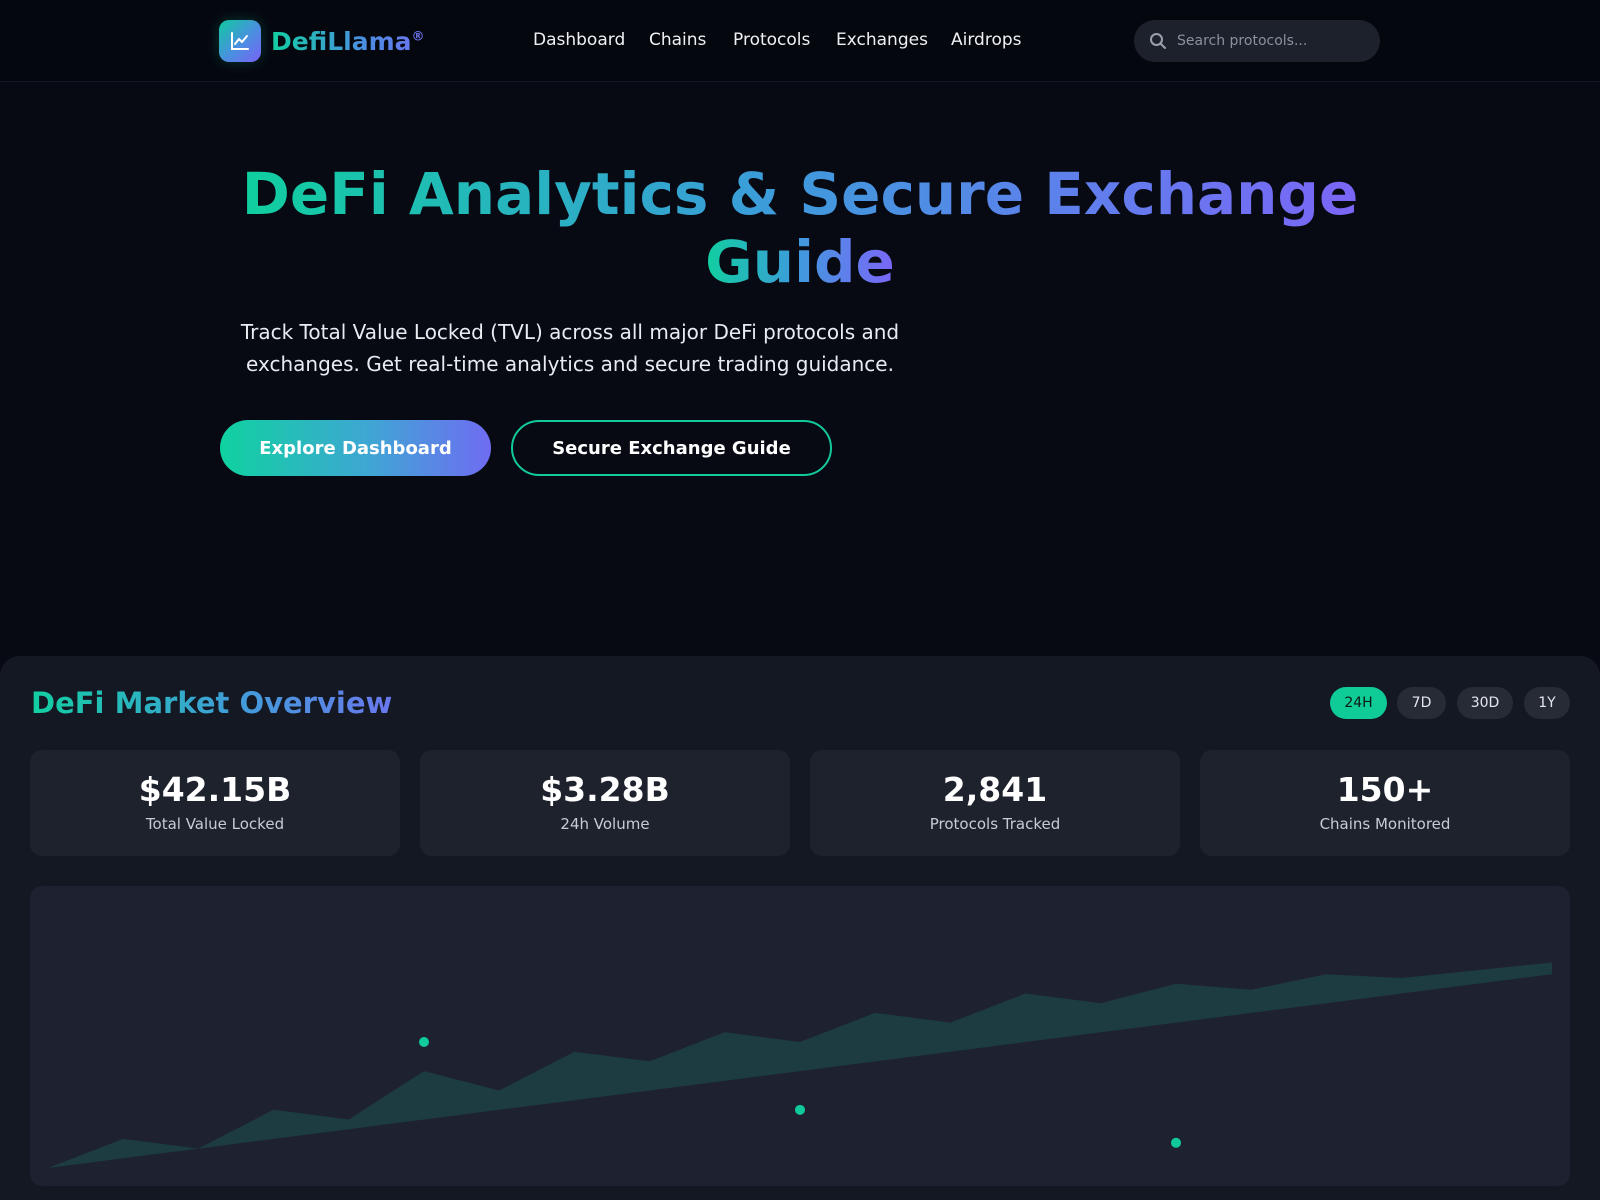  Describe the element at coordinates (215, 789) in the screenshot. I see `stat-value: $42.15B` at that location.